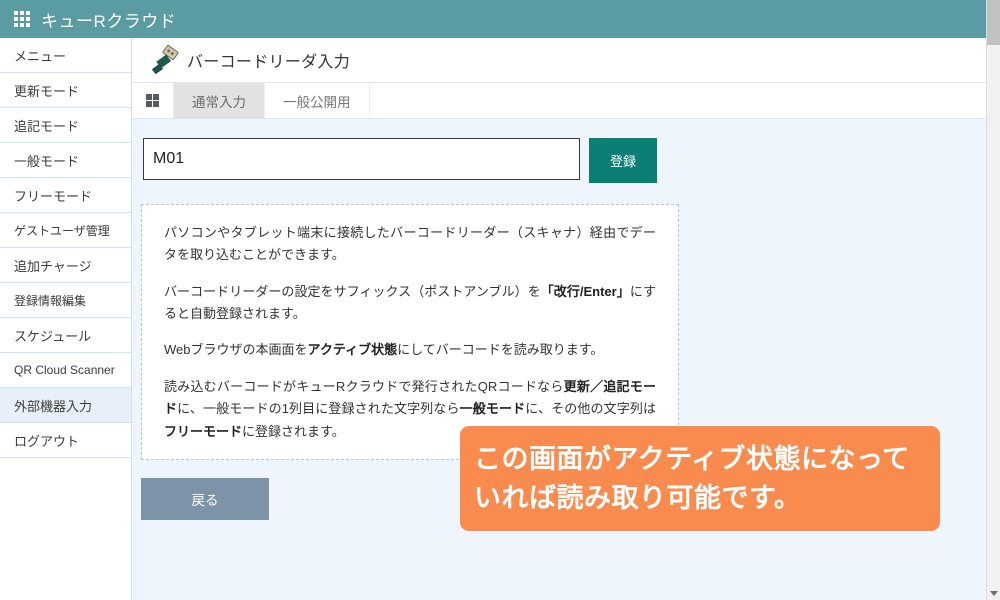 Image resolution: width=1000 pixels, height=600 pixels. What do you see at coordinates (47, 126) in the screenshot?
I see `sidebar-item-label: 追記モード` at bounding box center [47, 126].